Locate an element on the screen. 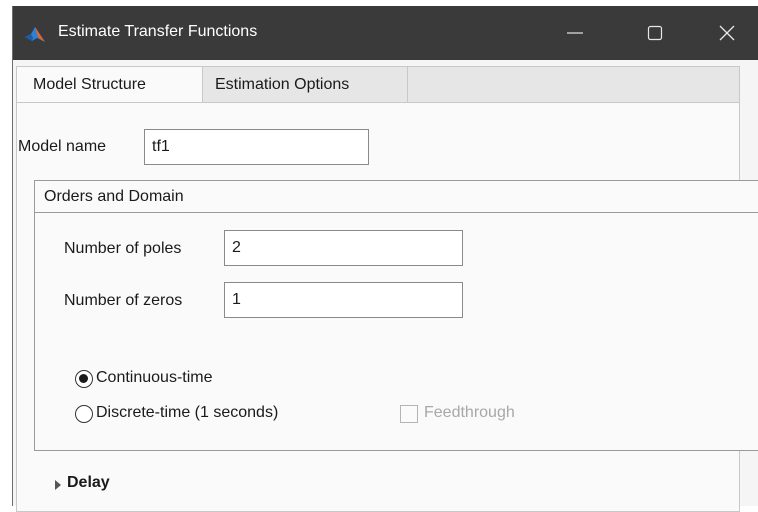  orders-domain-title: Orders and Domain is located at coordinates (396, 197).